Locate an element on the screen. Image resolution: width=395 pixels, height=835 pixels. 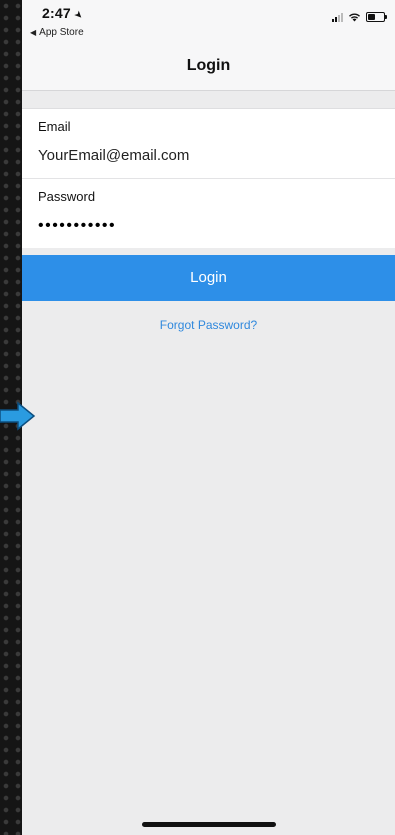
status-time: 2:47➤ is located at coordinates (64, 14).